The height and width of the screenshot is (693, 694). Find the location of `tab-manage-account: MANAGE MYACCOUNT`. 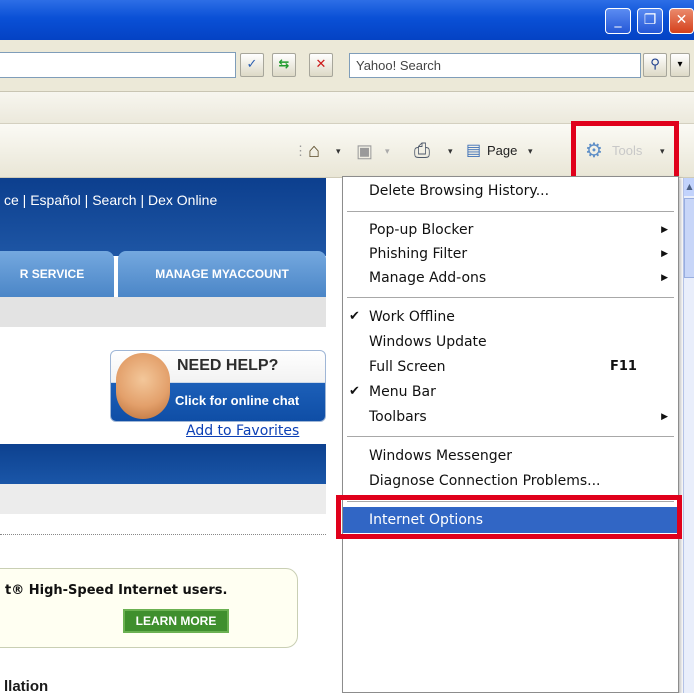

tab-manage-account: MANAGE MYACCOUNT is located at coordinates (222, 274).